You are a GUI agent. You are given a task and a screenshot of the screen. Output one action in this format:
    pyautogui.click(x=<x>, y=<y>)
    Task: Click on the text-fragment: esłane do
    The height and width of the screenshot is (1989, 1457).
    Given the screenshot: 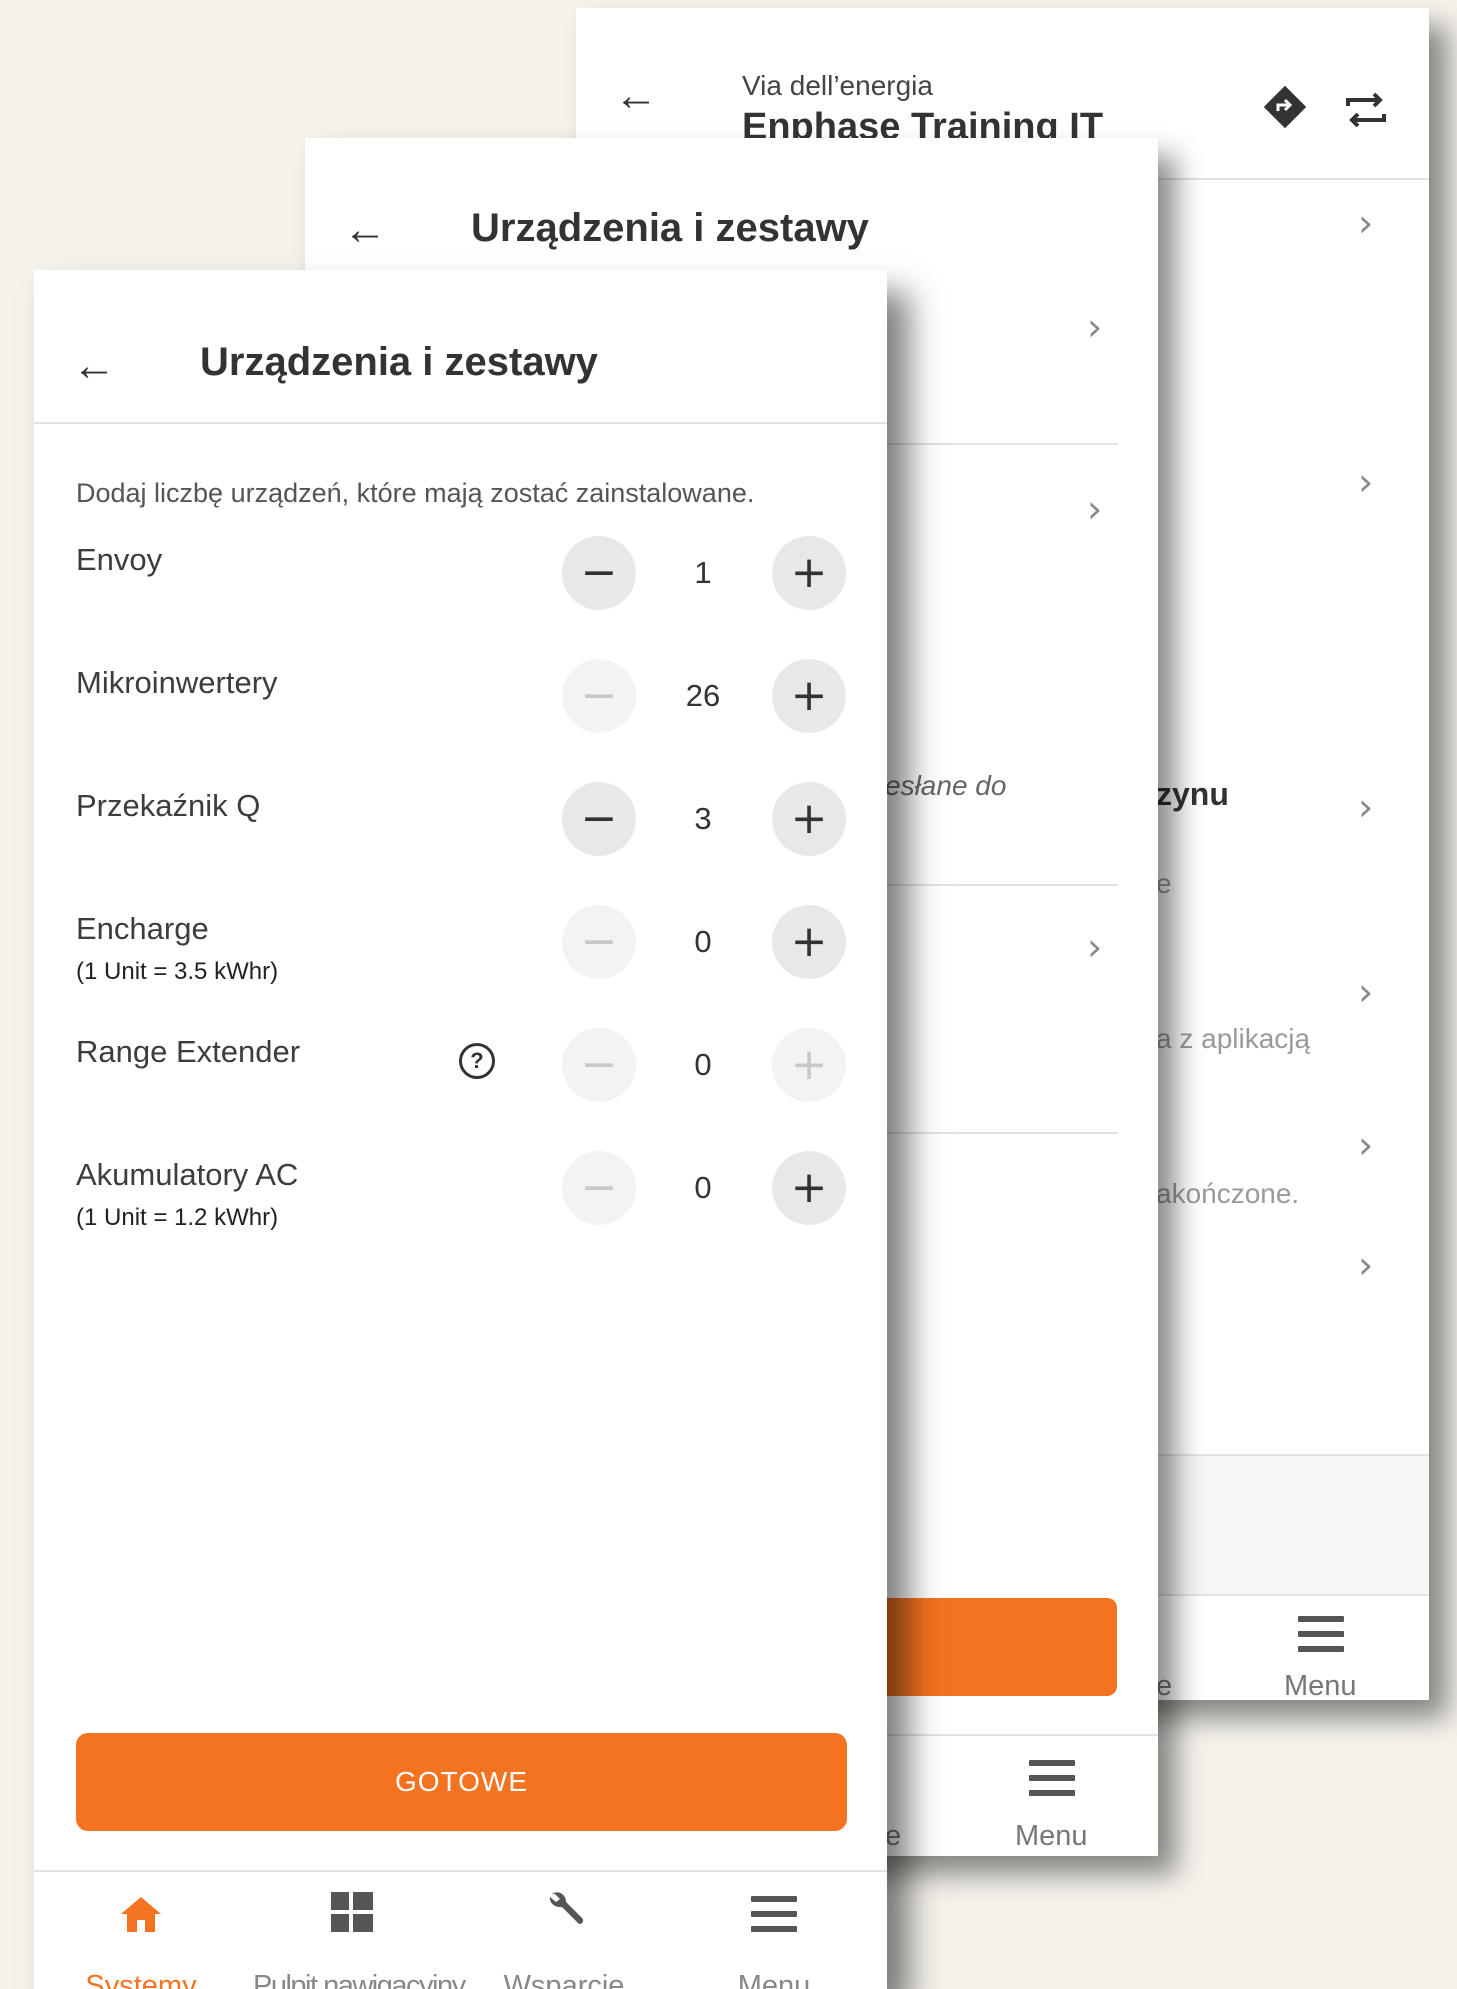 What is the action you would take?
    pyautogui.click(x=946, y=785)
    